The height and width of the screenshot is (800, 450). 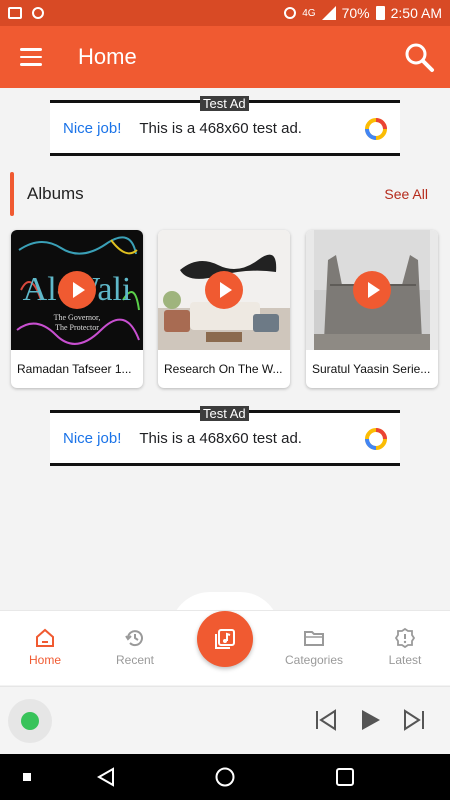 I want to click on nav-label: Home, so click(x=44, y=660).